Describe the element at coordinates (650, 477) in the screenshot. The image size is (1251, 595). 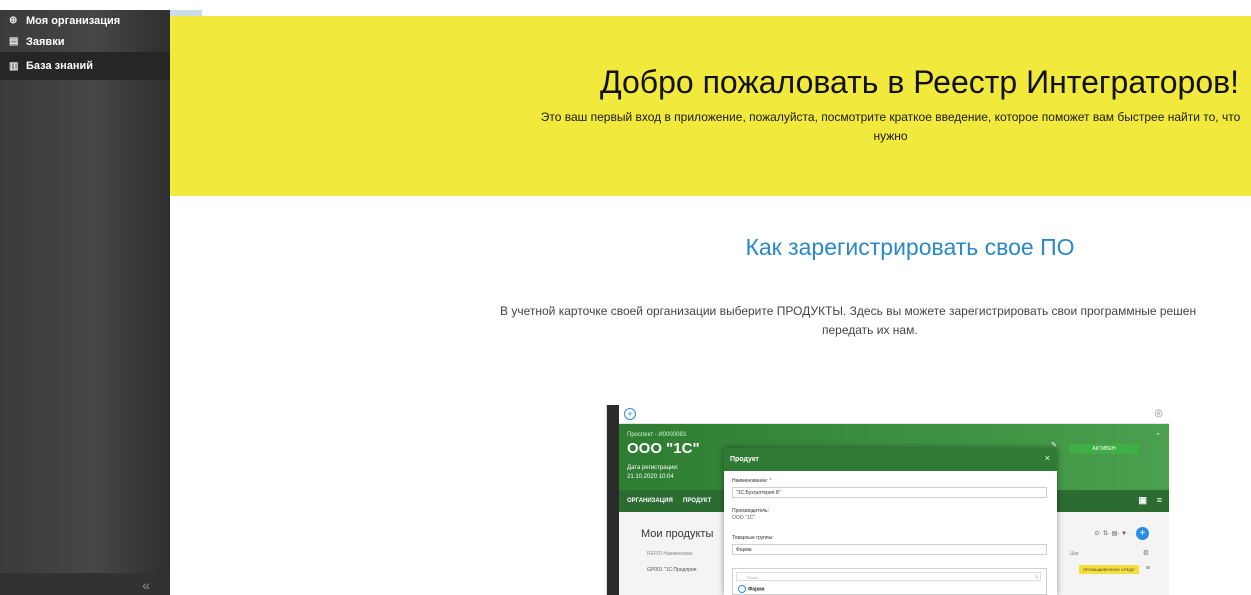
I see `reg-date: 21.10.2020 10:04` at that location.